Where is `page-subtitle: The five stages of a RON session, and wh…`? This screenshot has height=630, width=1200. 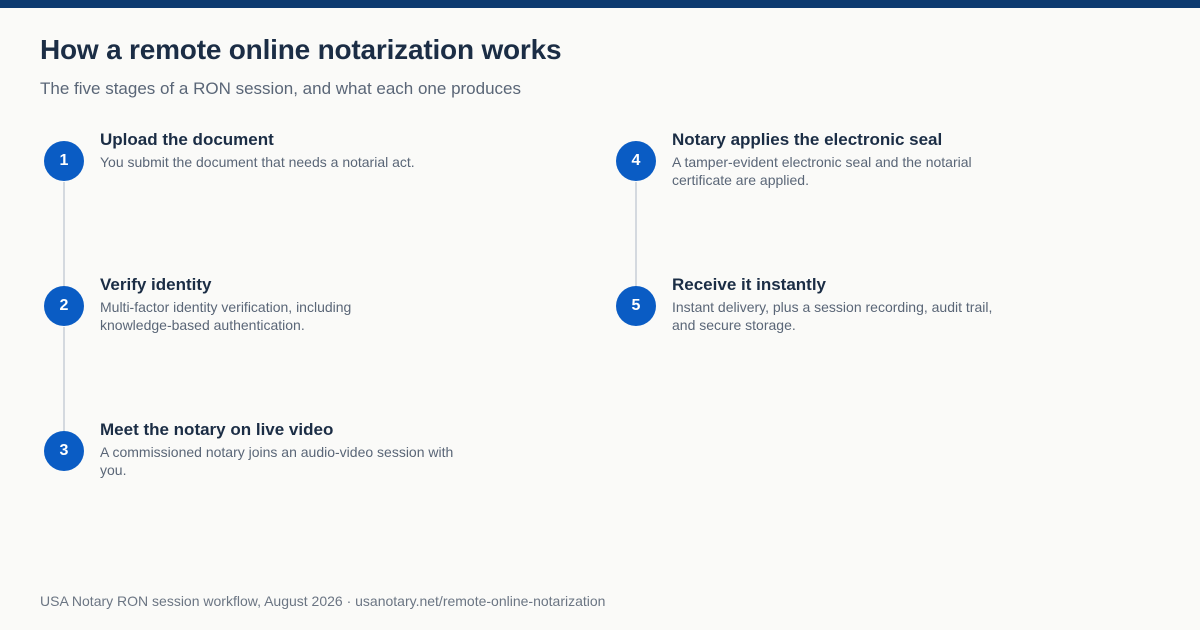
page-subtitle: The five stages of a RON session, and wh… is located at coordinates (280, 88).